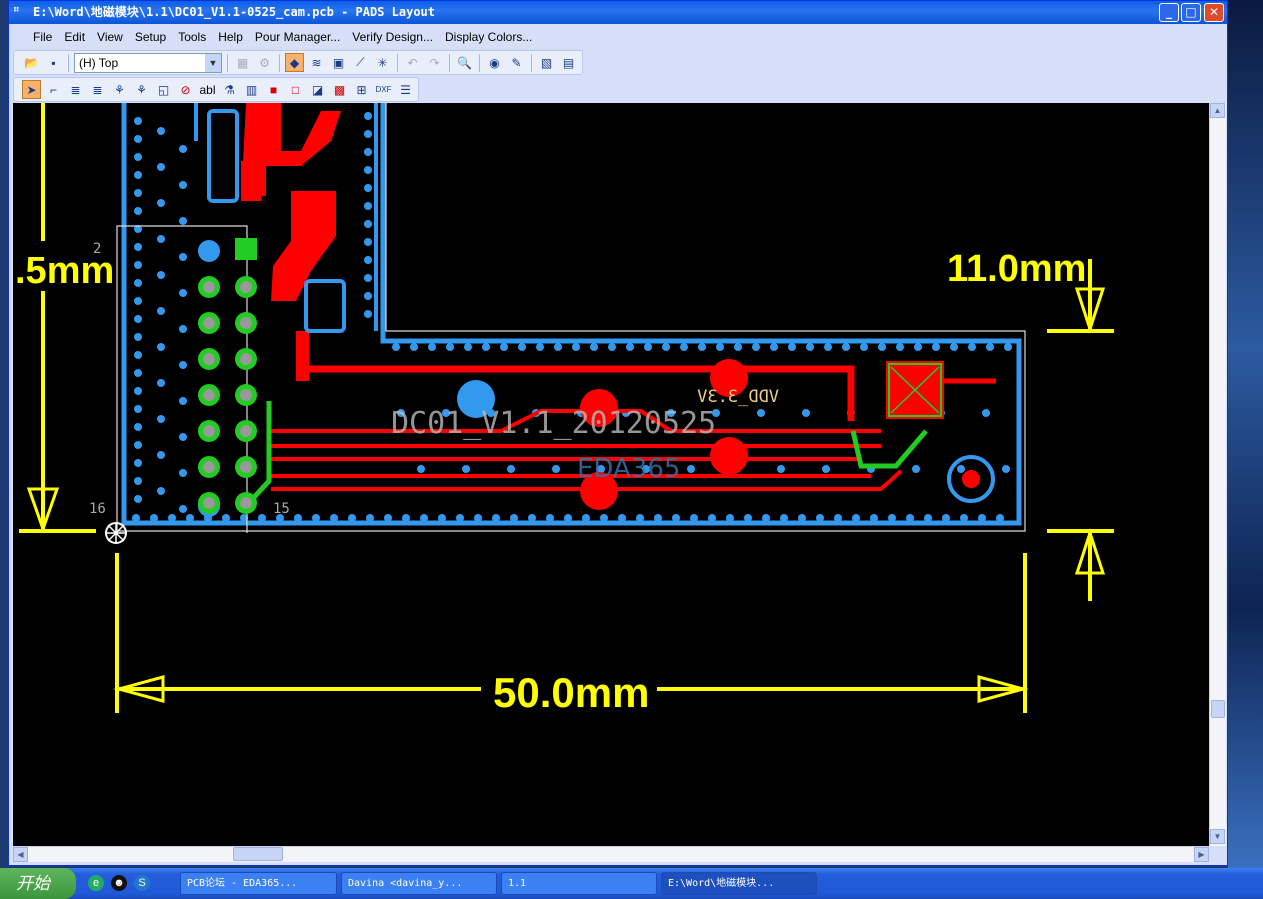  What do you see at coordinates (361, 89) in the screenshot?
I see `from-library-icon: ⊞` at bounding box center [361, 89].